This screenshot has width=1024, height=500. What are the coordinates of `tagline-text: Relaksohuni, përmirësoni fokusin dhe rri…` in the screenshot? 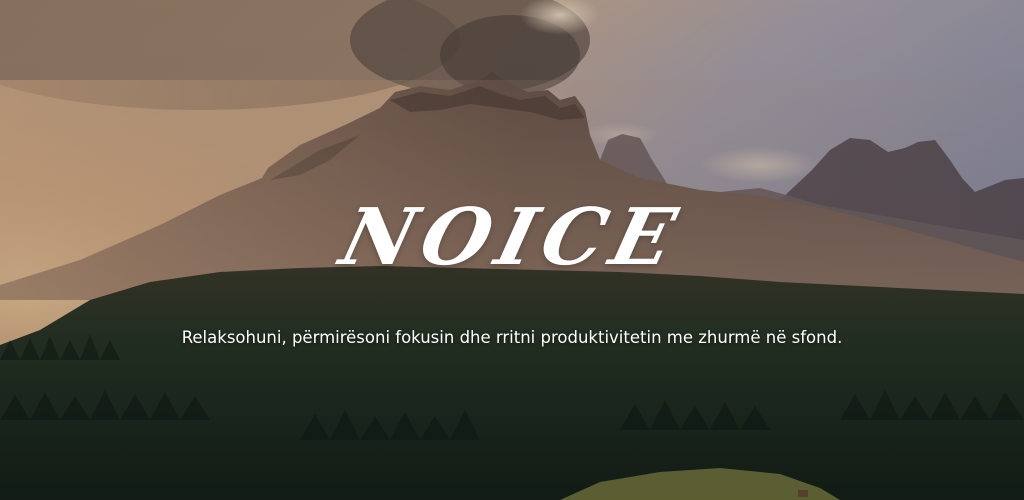 It's located at (512, 337).